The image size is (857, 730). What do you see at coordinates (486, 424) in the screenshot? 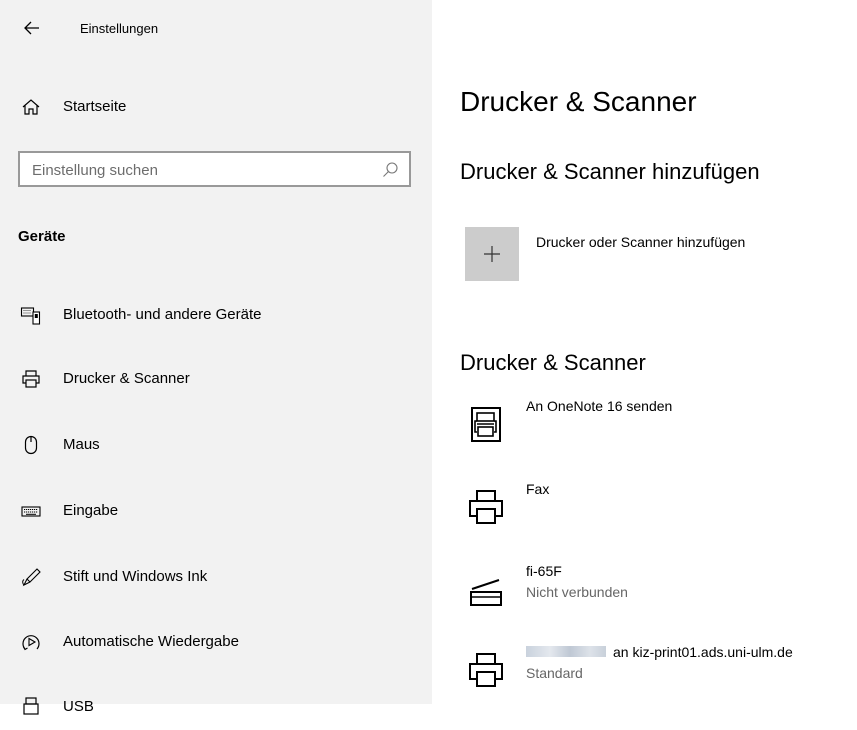
I see `onenote-printer-icon` at bounding box center [486, 424].